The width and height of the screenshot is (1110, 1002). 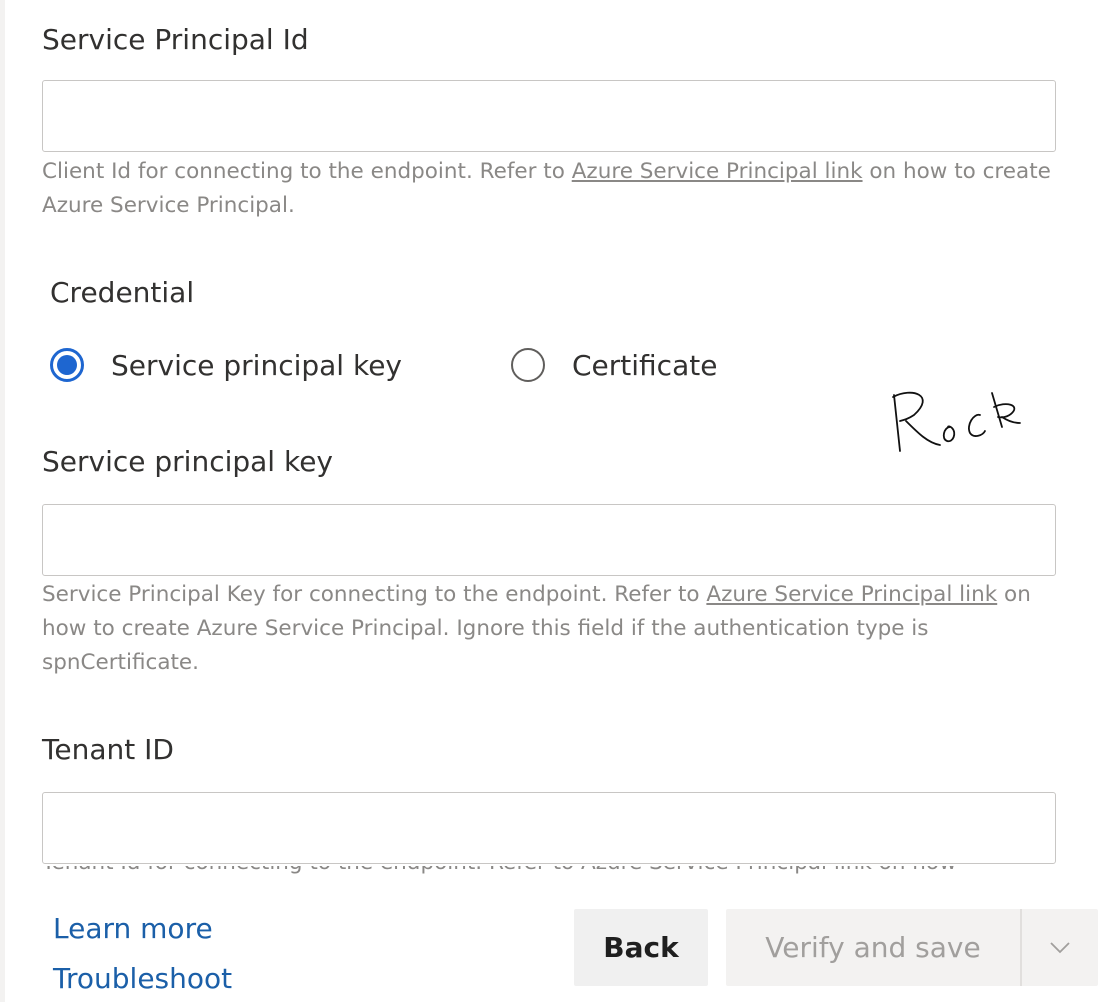 I want to click on chevron-down-icon, so click(x=1060, y=947).